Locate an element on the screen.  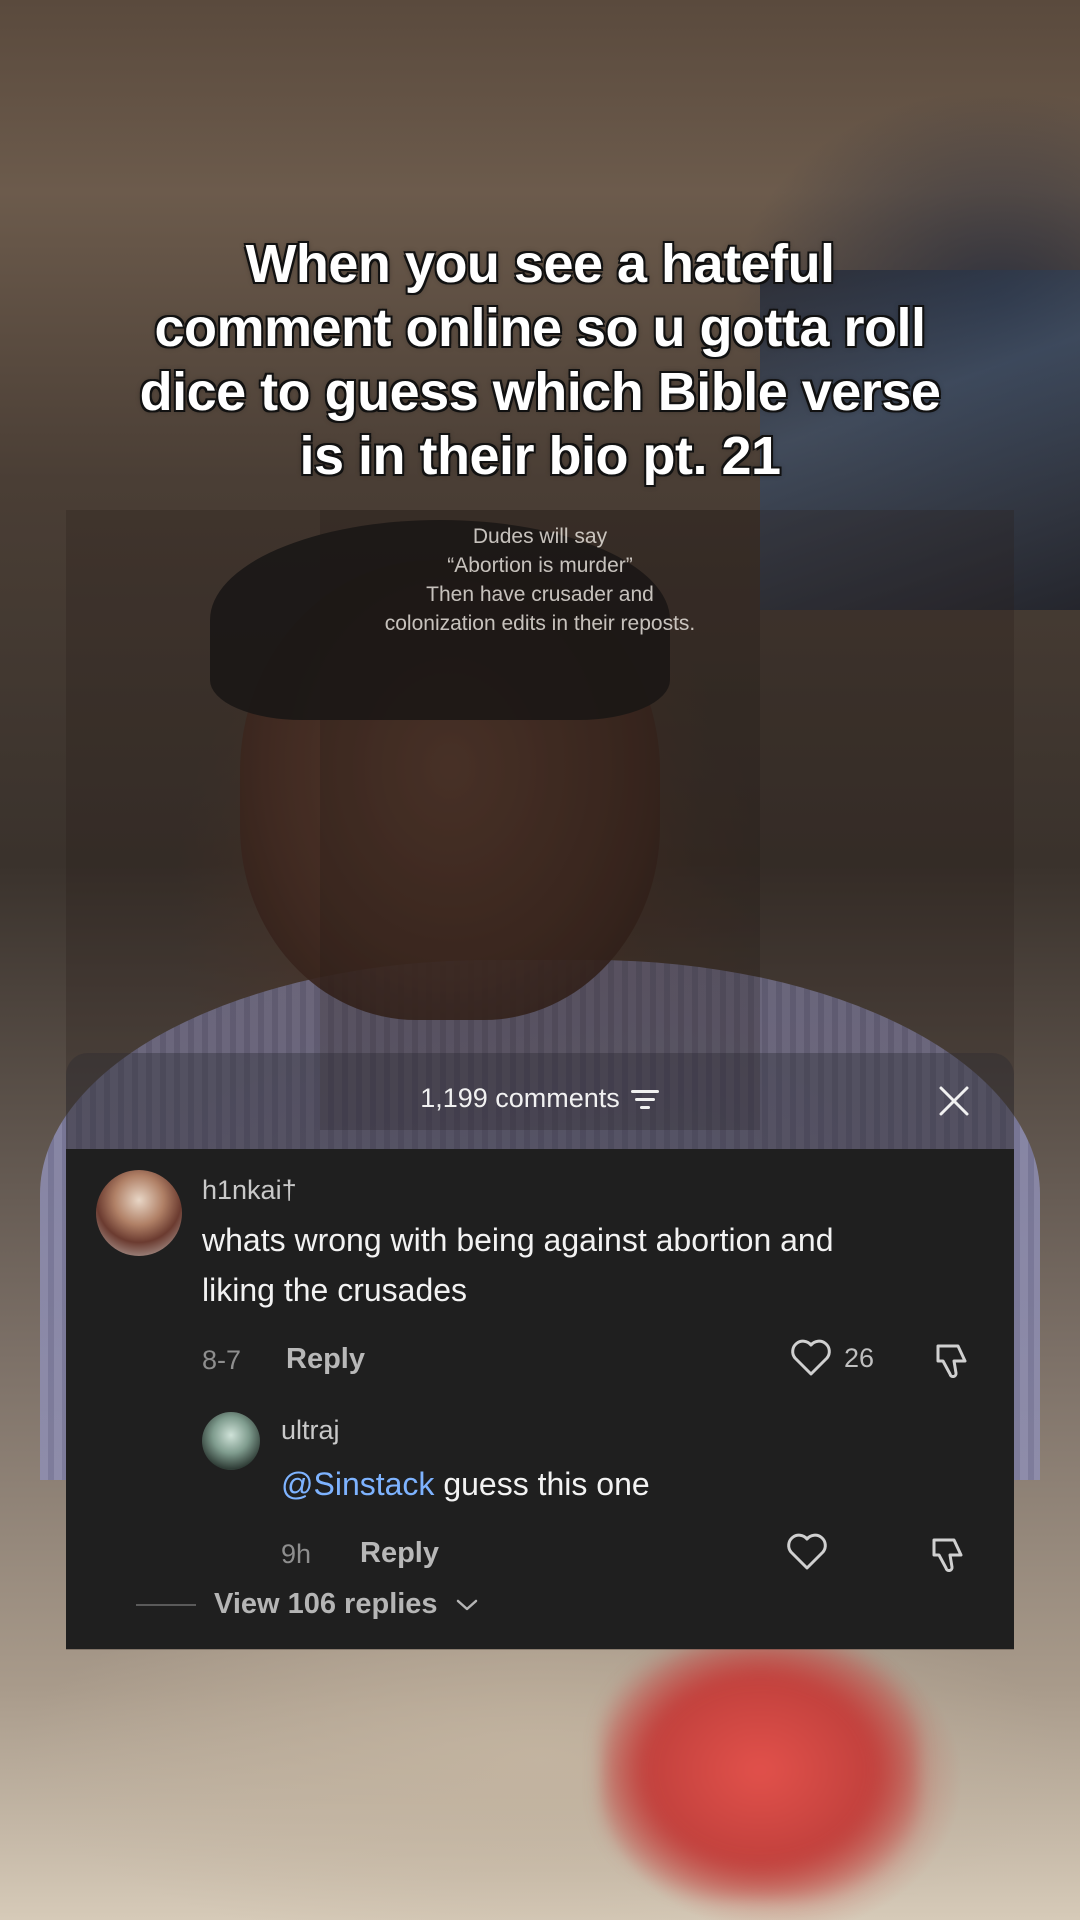
quote-line: Then have crusader and is located at coordinates (540, 594).